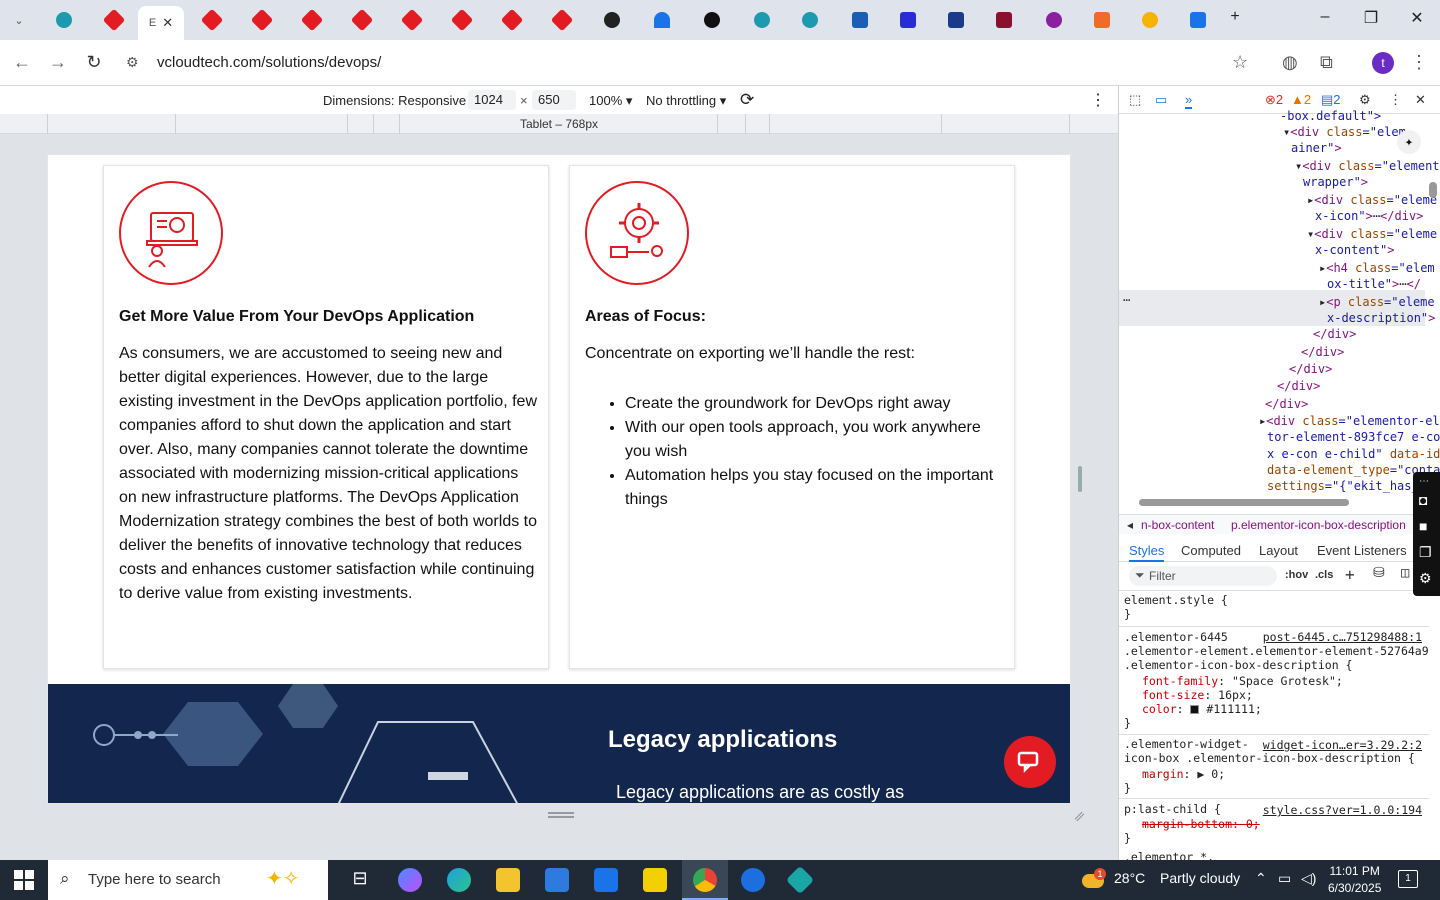  Describe the element at coordinates (606, 880) in the screenshot. I see `mail-icon` at that location.